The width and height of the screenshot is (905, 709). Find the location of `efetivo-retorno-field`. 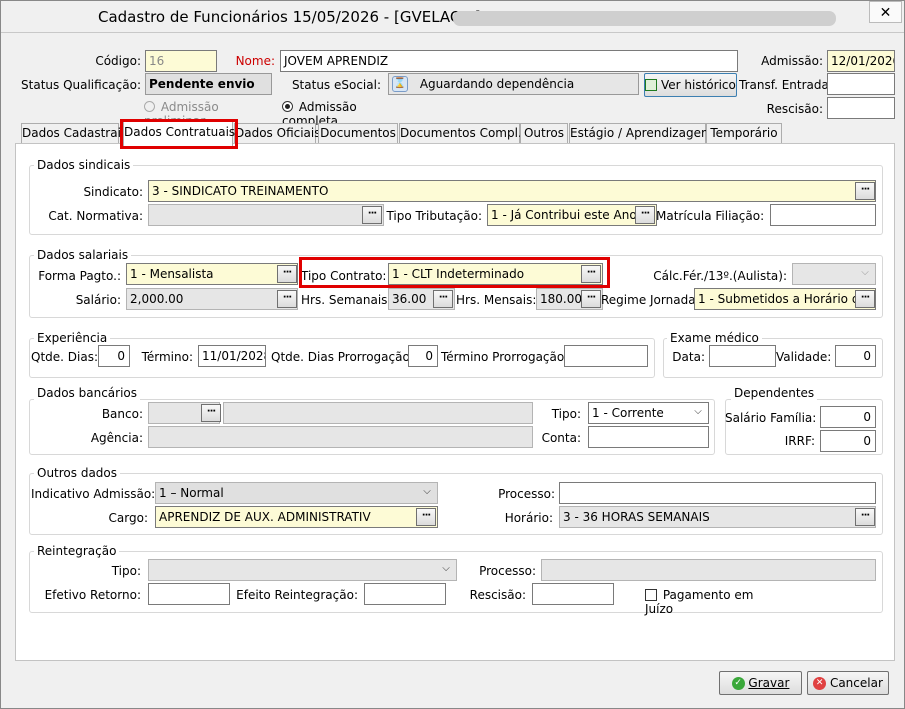

efetivo-retorno-field is located at coordinates (189, 594).